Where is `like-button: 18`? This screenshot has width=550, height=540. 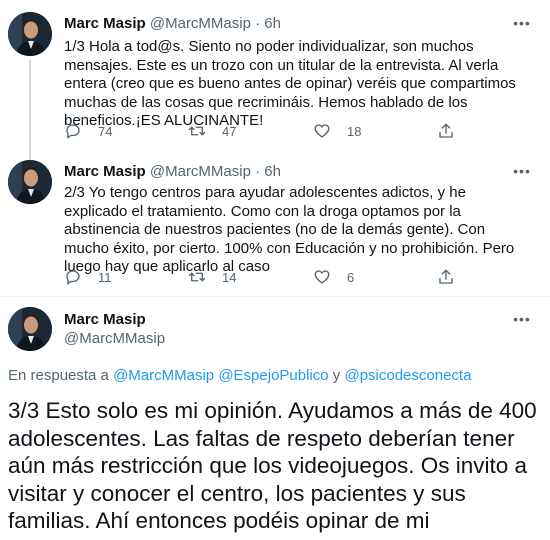
like-button: 18 is located at coordinates (337, 131).